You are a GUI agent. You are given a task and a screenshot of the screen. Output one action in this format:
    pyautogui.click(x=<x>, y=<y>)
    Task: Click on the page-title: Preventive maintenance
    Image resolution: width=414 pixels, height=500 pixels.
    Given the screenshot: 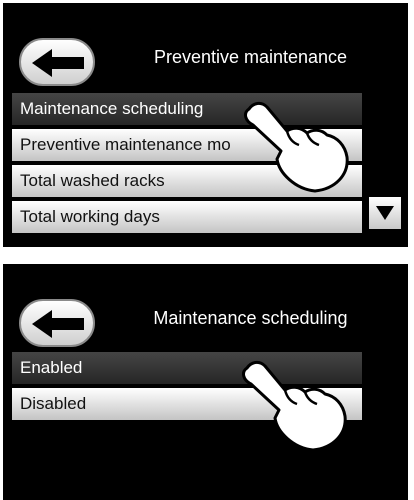 What is the action you would take?
    pyautogui.click(x=250, y=57)
    